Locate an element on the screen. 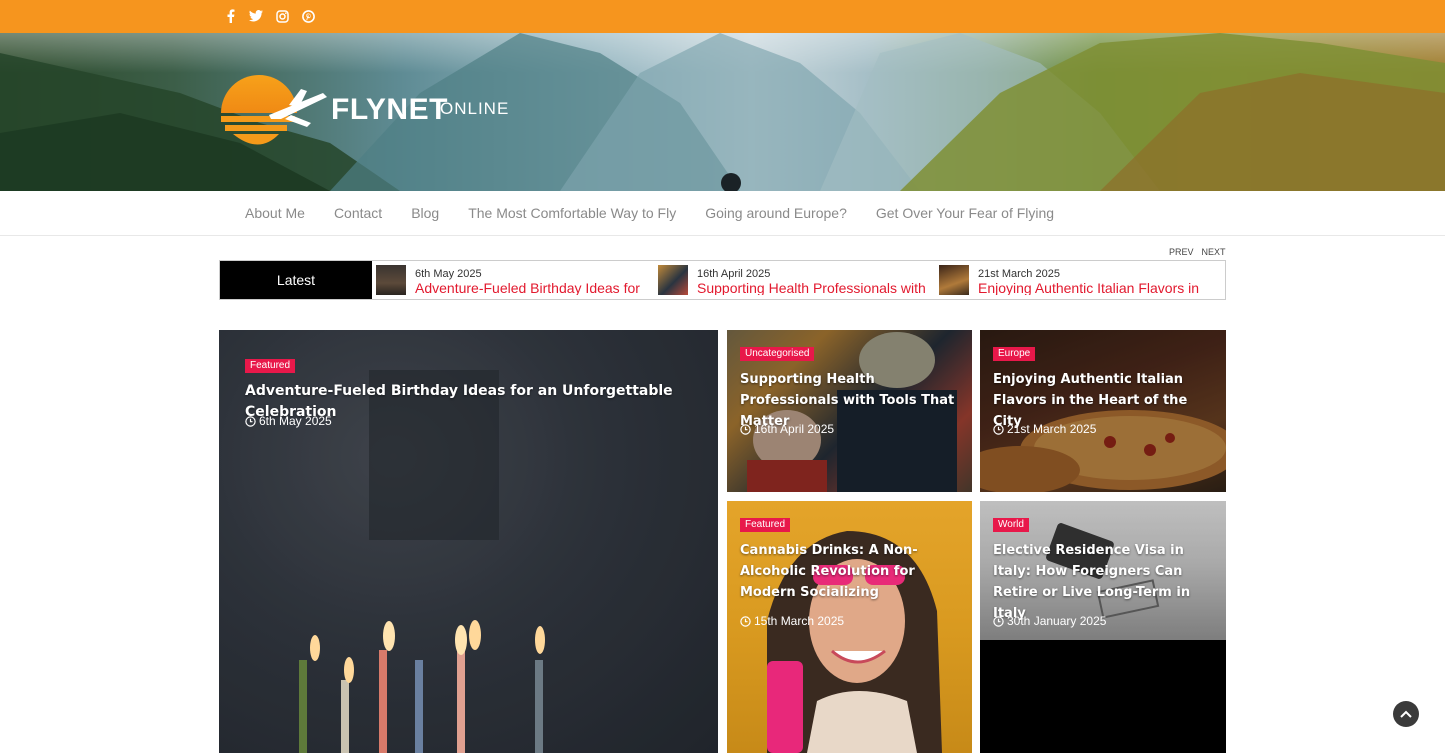 The width and height of the screenshot is (1445, 753). ticker-next-button: NEXT is located at coordinates (1214, 252).